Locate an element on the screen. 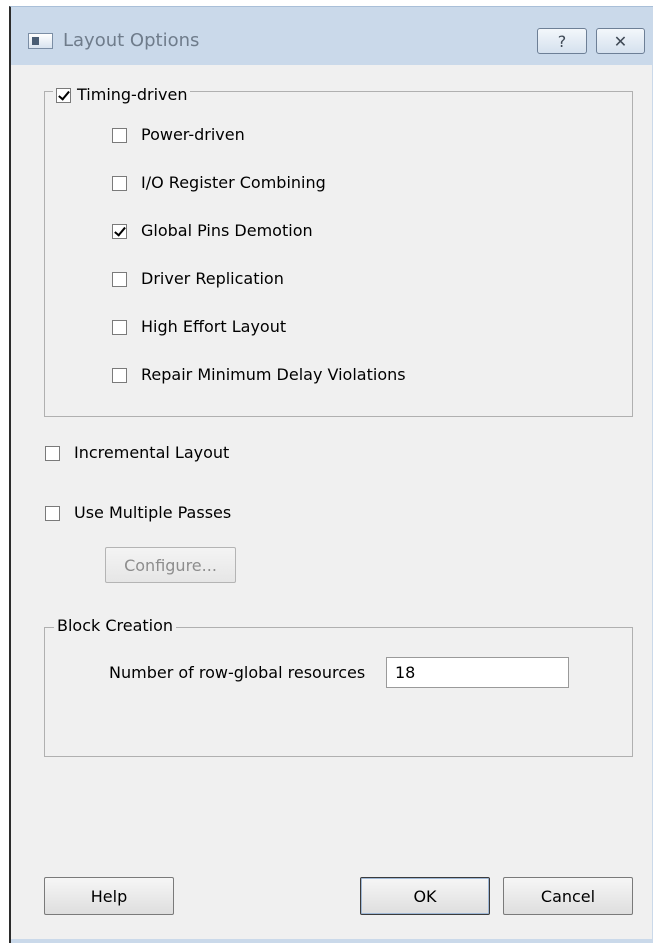  high-effort-layout-label: High Effort Layout is located at coordinates (214, 326).